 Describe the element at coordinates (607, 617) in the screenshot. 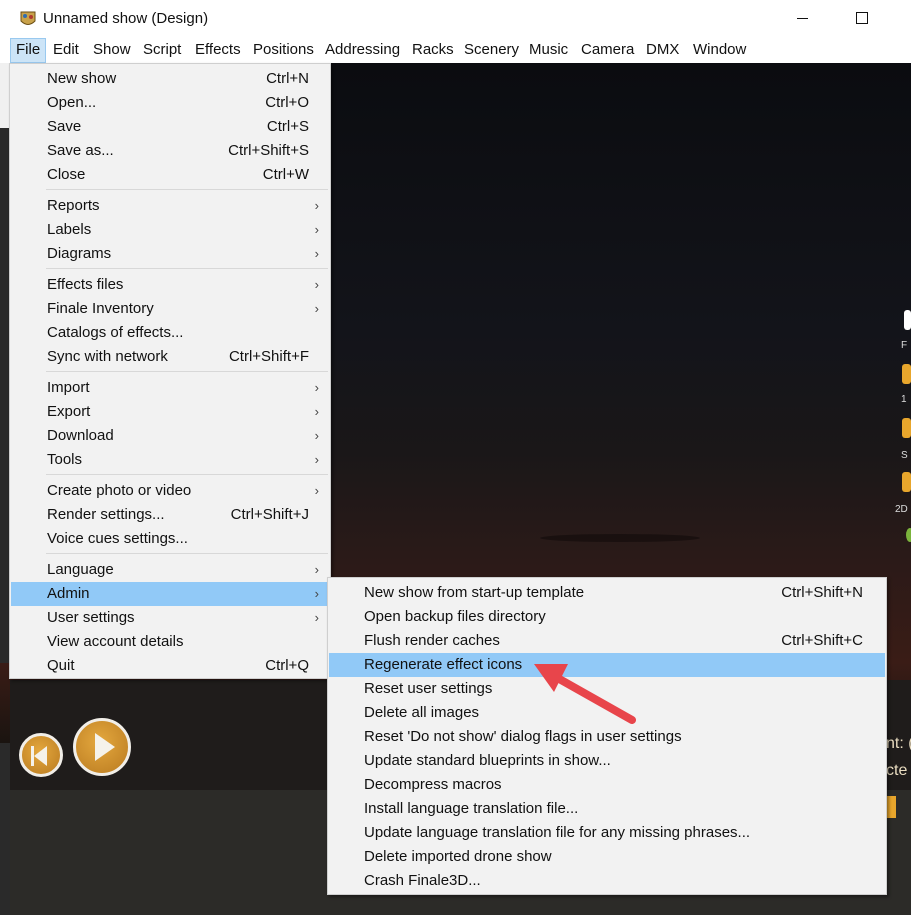

I see `admin-item-open-backup: Open backup files directory` at that location.